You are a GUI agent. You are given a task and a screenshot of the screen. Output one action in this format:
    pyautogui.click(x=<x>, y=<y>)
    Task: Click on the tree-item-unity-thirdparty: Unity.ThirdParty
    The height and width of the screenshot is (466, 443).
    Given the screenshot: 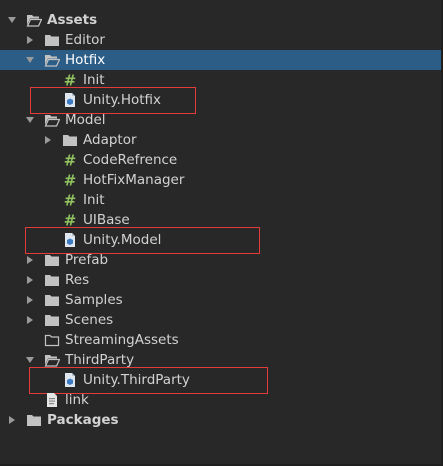 What is the action you would take?
    pyautogui.click(x=220, y=380)
    